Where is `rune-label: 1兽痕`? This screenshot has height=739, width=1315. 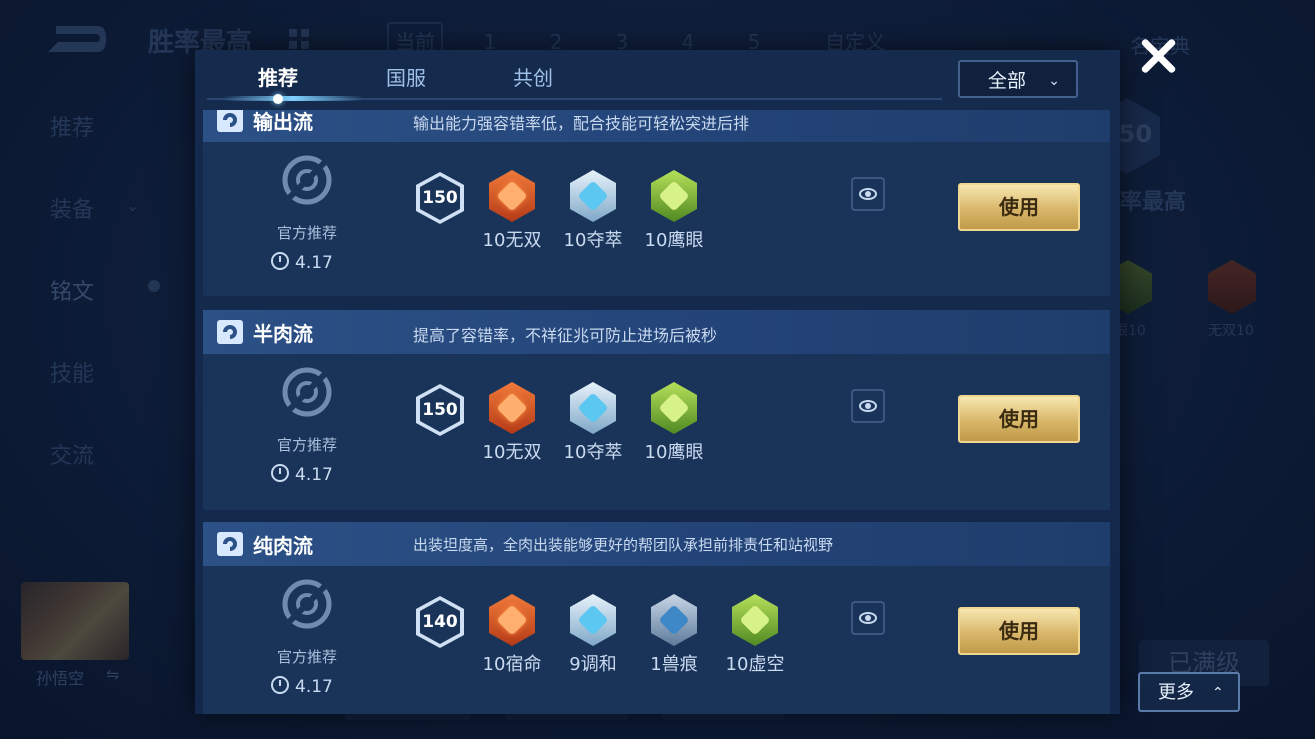 rune-label: 1兽痕 is located at coordinates (674, 664).